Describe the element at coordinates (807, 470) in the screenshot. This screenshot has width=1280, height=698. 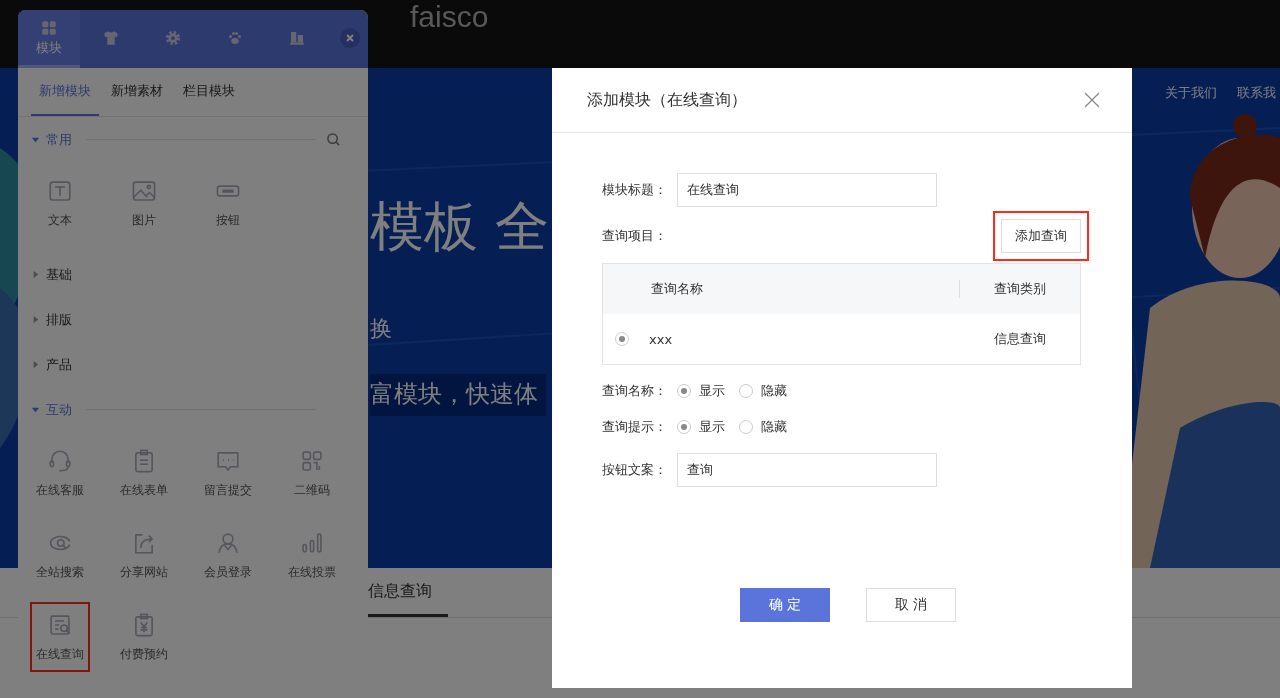
I see `button-text-field: 查询` at that location.